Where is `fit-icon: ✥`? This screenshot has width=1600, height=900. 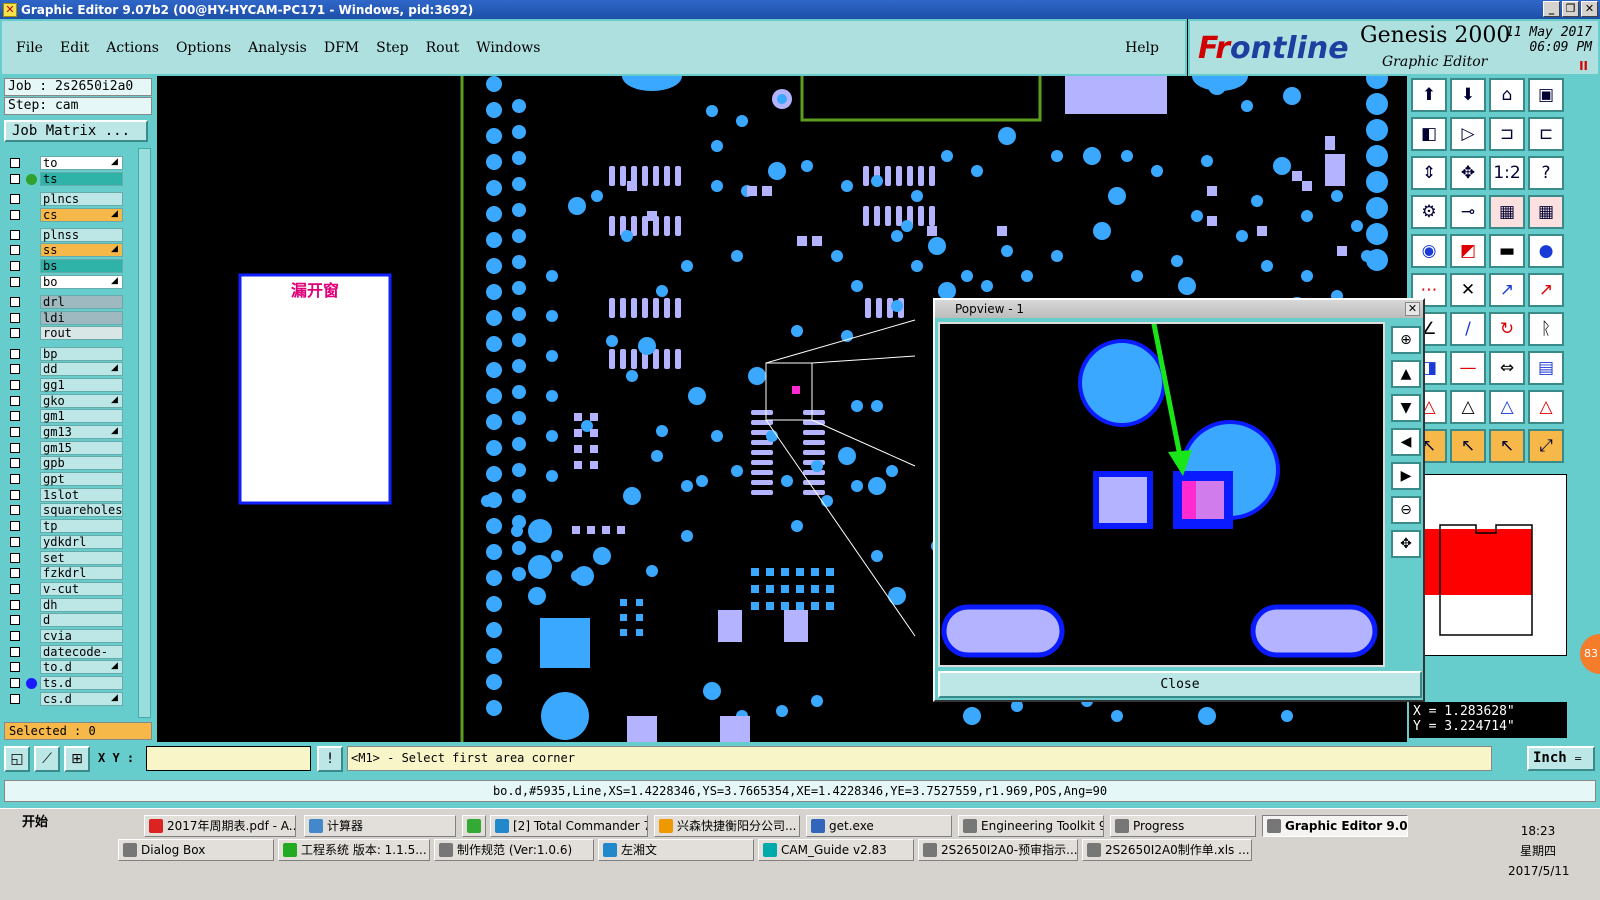
fit-icon: ✥ is located at coordinates (1406, 544).